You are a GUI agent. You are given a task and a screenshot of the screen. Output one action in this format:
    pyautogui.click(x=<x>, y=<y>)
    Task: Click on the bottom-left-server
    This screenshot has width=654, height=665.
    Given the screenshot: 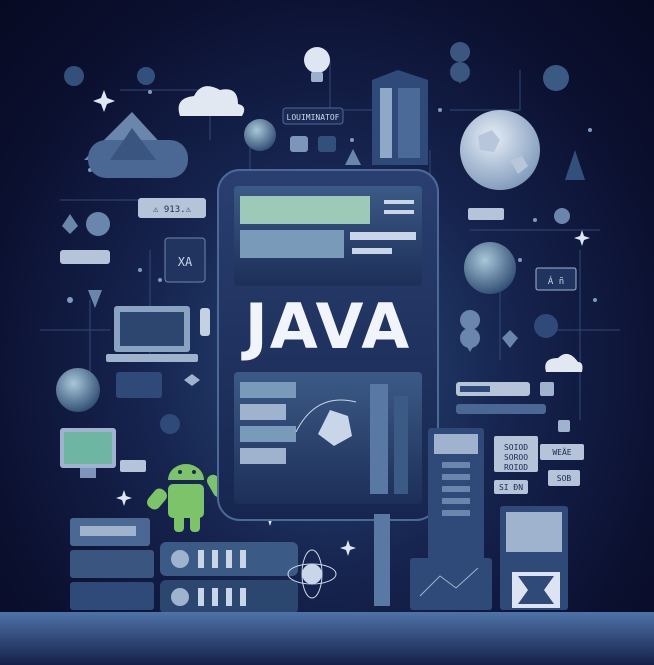 What is the action you would take?
    pyautogui.click(x=112, y=564)
    